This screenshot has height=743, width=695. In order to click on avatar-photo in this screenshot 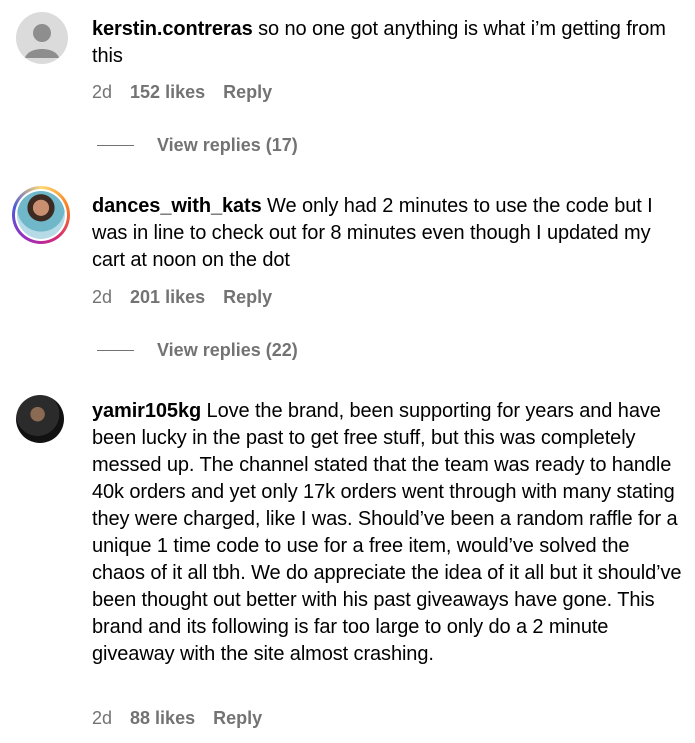, I will do `click(41, 215)`.